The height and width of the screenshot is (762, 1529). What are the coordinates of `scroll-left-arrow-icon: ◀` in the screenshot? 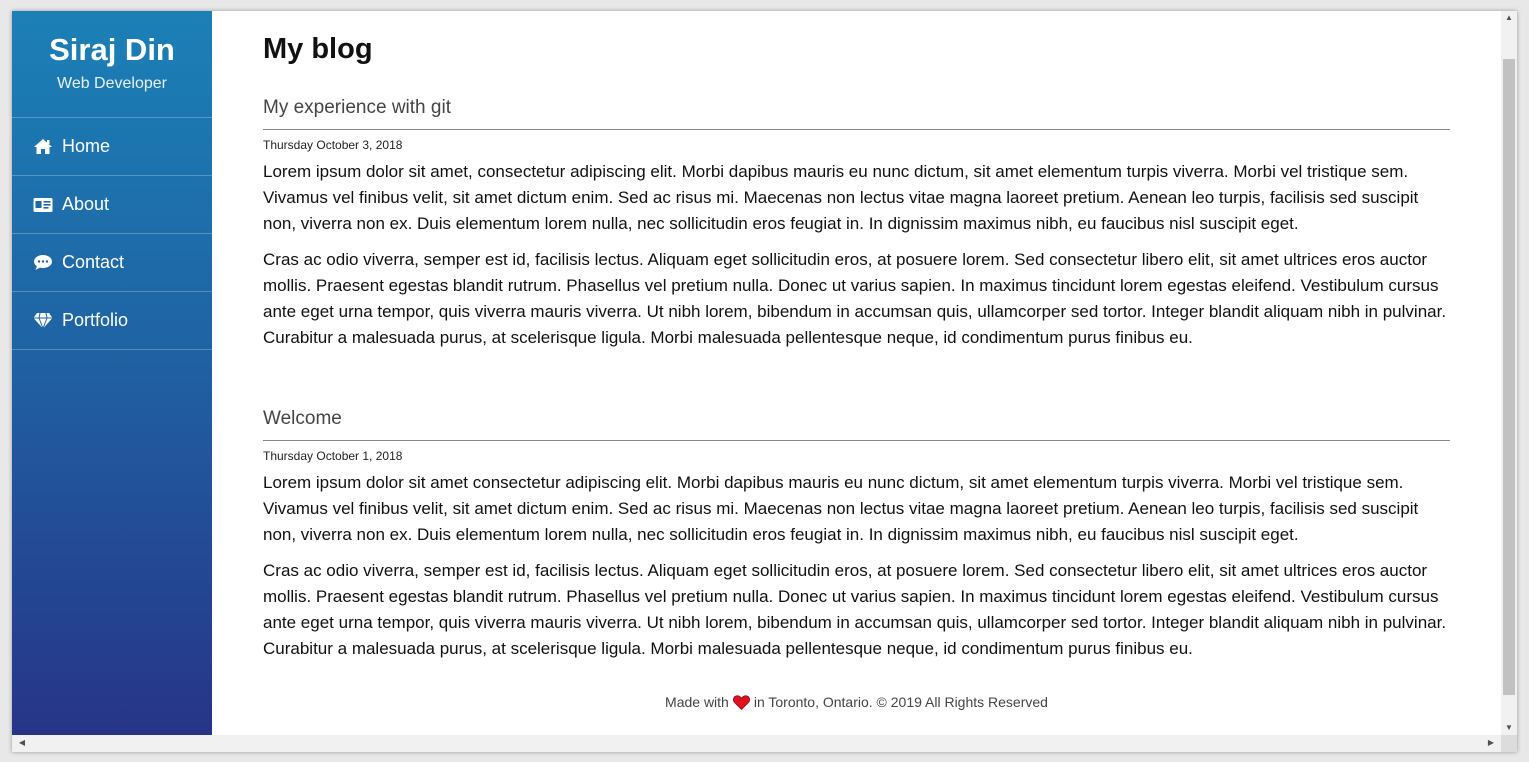 It's located at (22, 743).